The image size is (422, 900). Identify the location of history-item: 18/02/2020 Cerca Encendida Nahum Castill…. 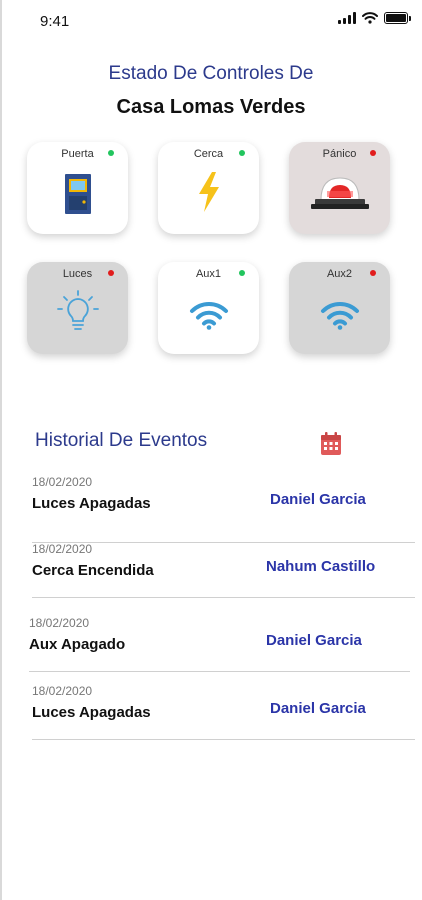
(223, 570).